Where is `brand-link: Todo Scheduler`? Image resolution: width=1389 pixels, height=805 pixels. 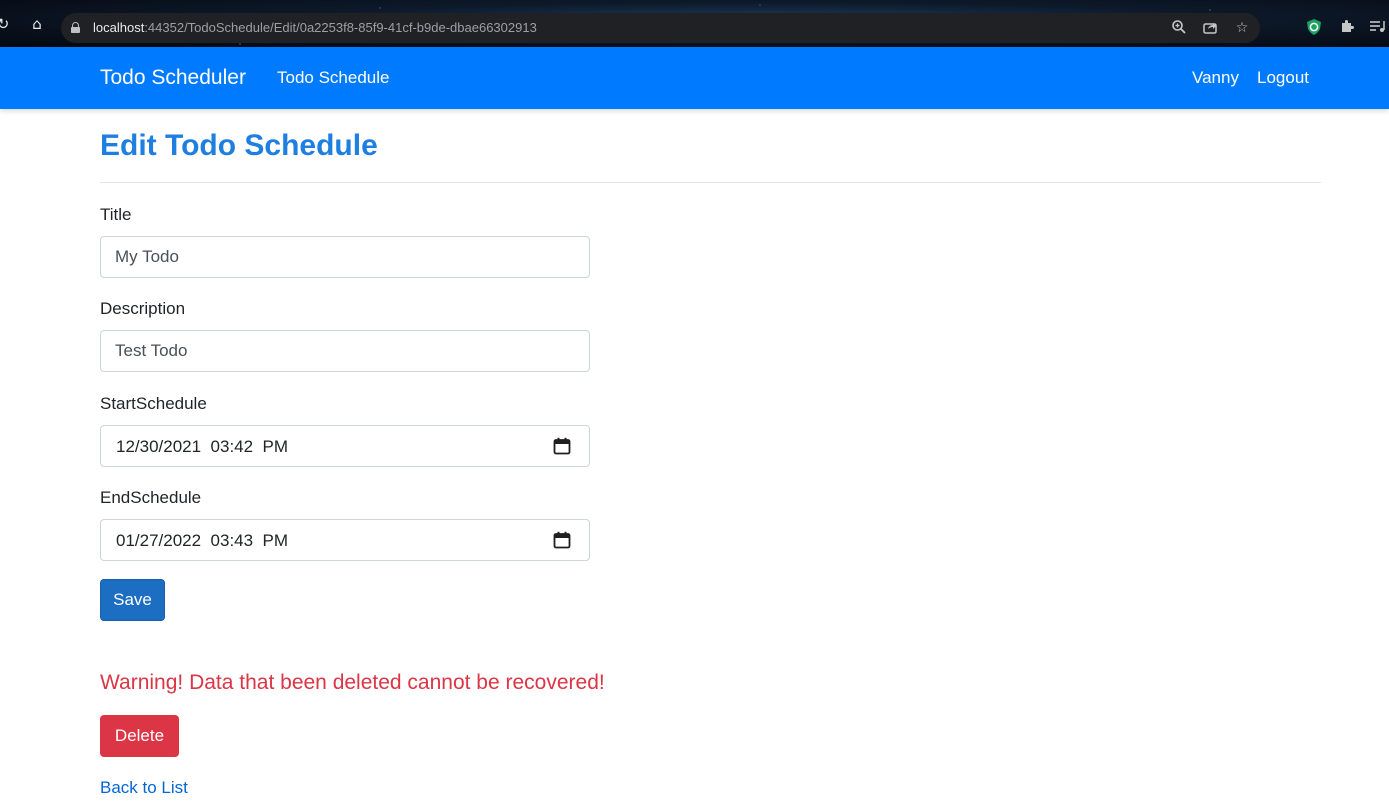 brand-link: Todo Scheduler is located at coordinates (173, 78).